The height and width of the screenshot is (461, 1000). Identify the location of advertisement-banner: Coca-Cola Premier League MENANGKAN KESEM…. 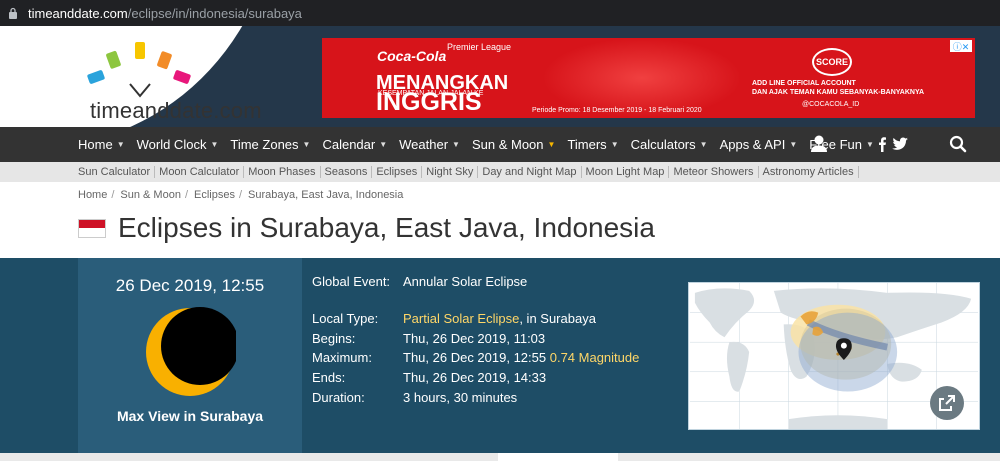
(648, 78).